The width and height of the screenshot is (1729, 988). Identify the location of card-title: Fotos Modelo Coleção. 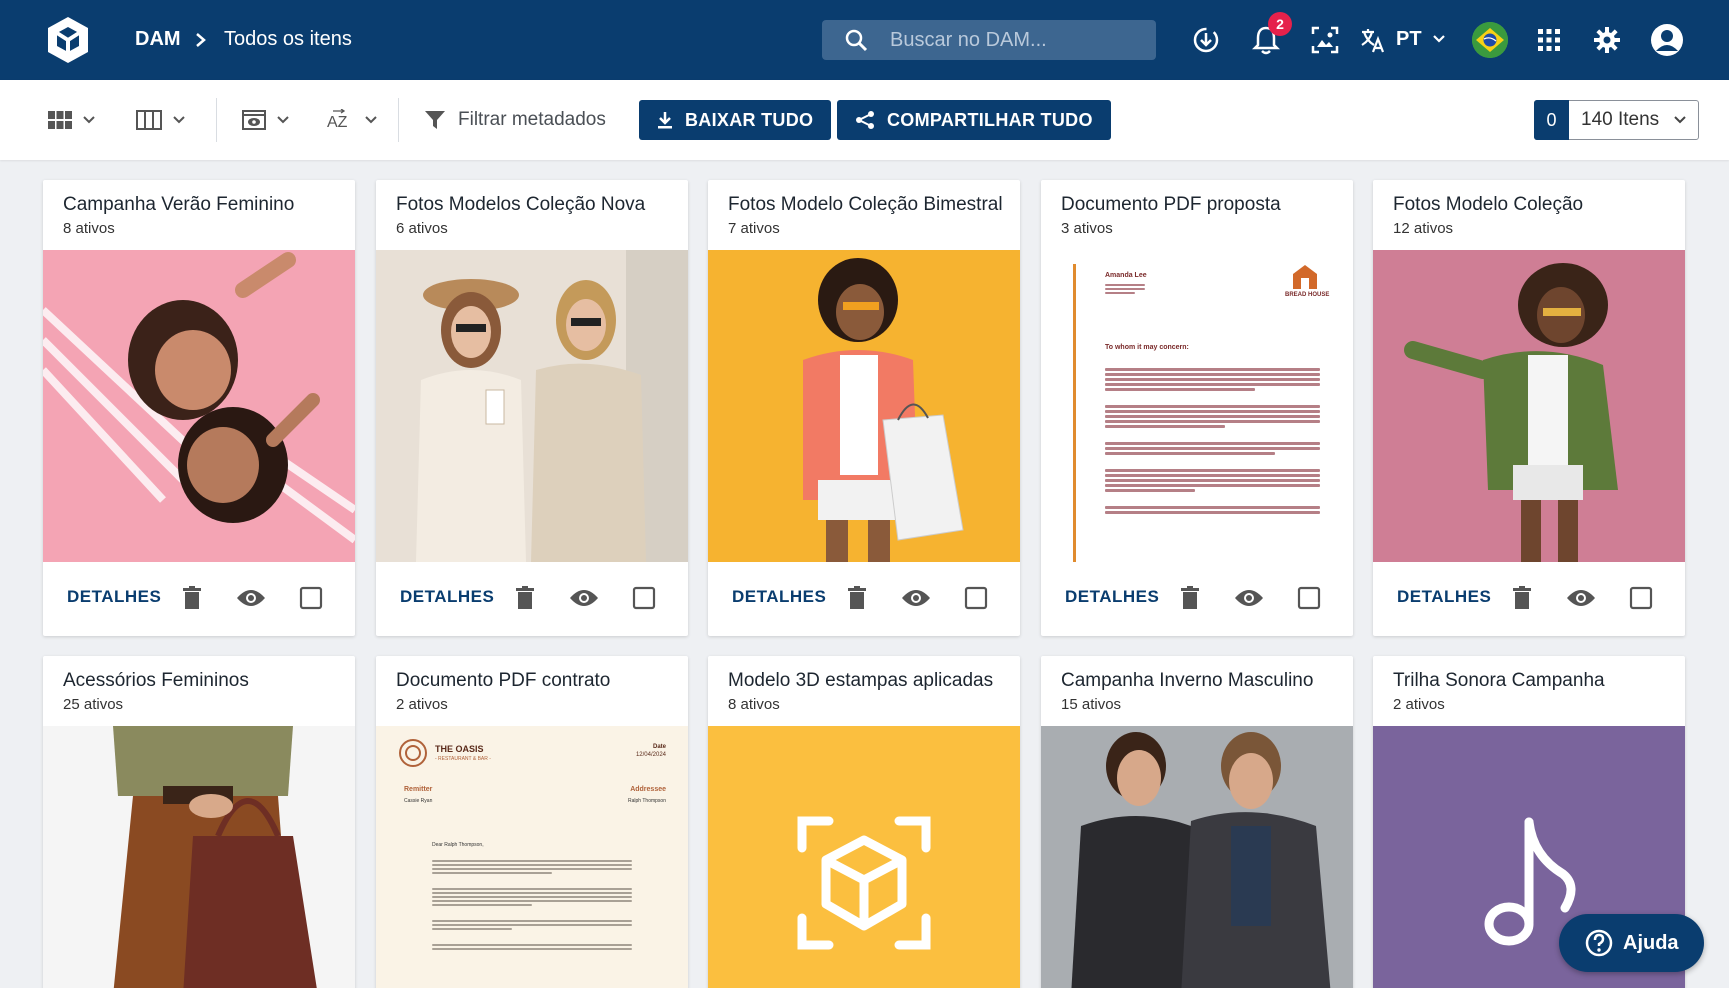
(1488, 205).